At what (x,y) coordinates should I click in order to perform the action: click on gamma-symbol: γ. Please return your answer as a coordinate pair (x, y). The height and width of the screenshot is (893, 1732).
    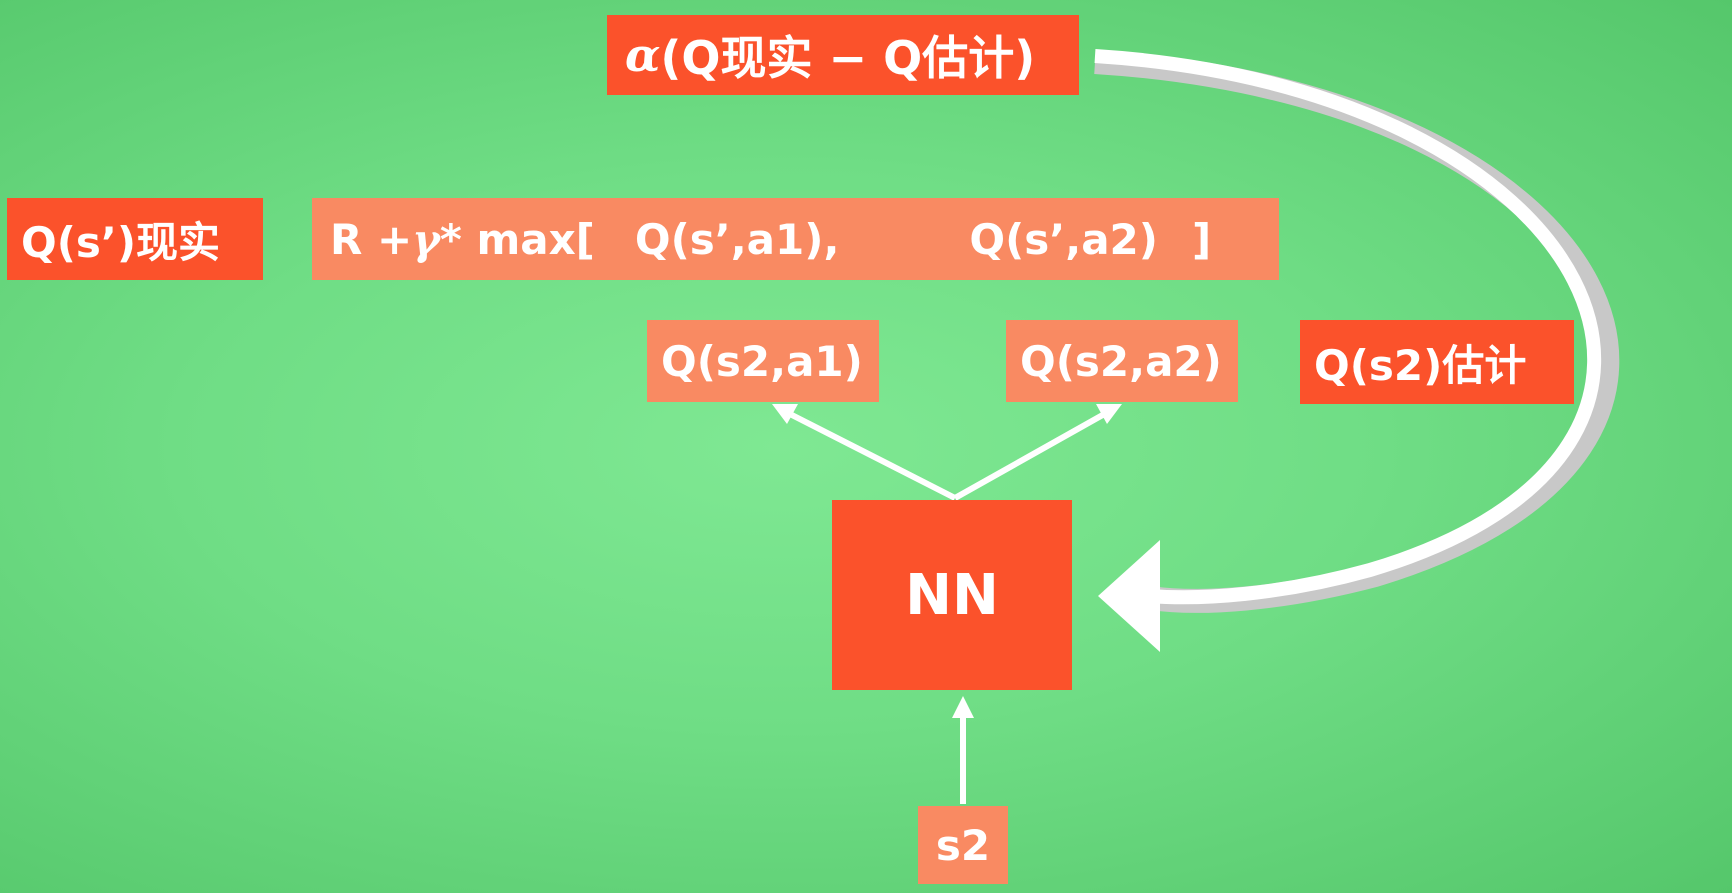
    Looking at the image, I should click on (426, 239).